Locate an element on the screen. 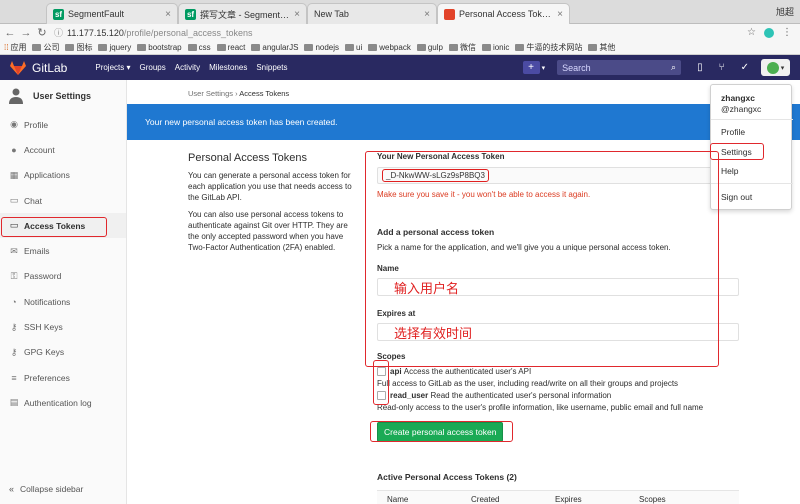  bookmark-label: 图标 is located at coordinates (84, 47).